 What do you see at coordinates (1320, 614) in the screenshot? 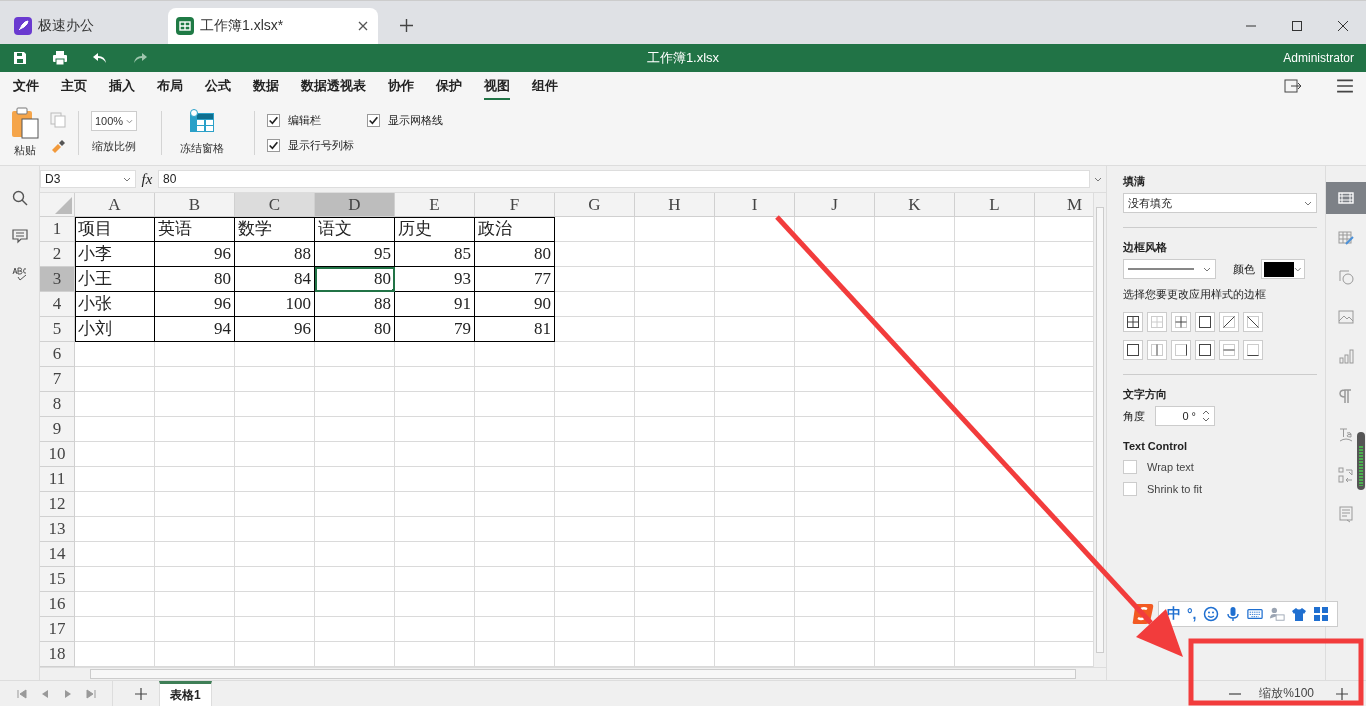
I see `grid-icon` at bounding box center [1320, 614].